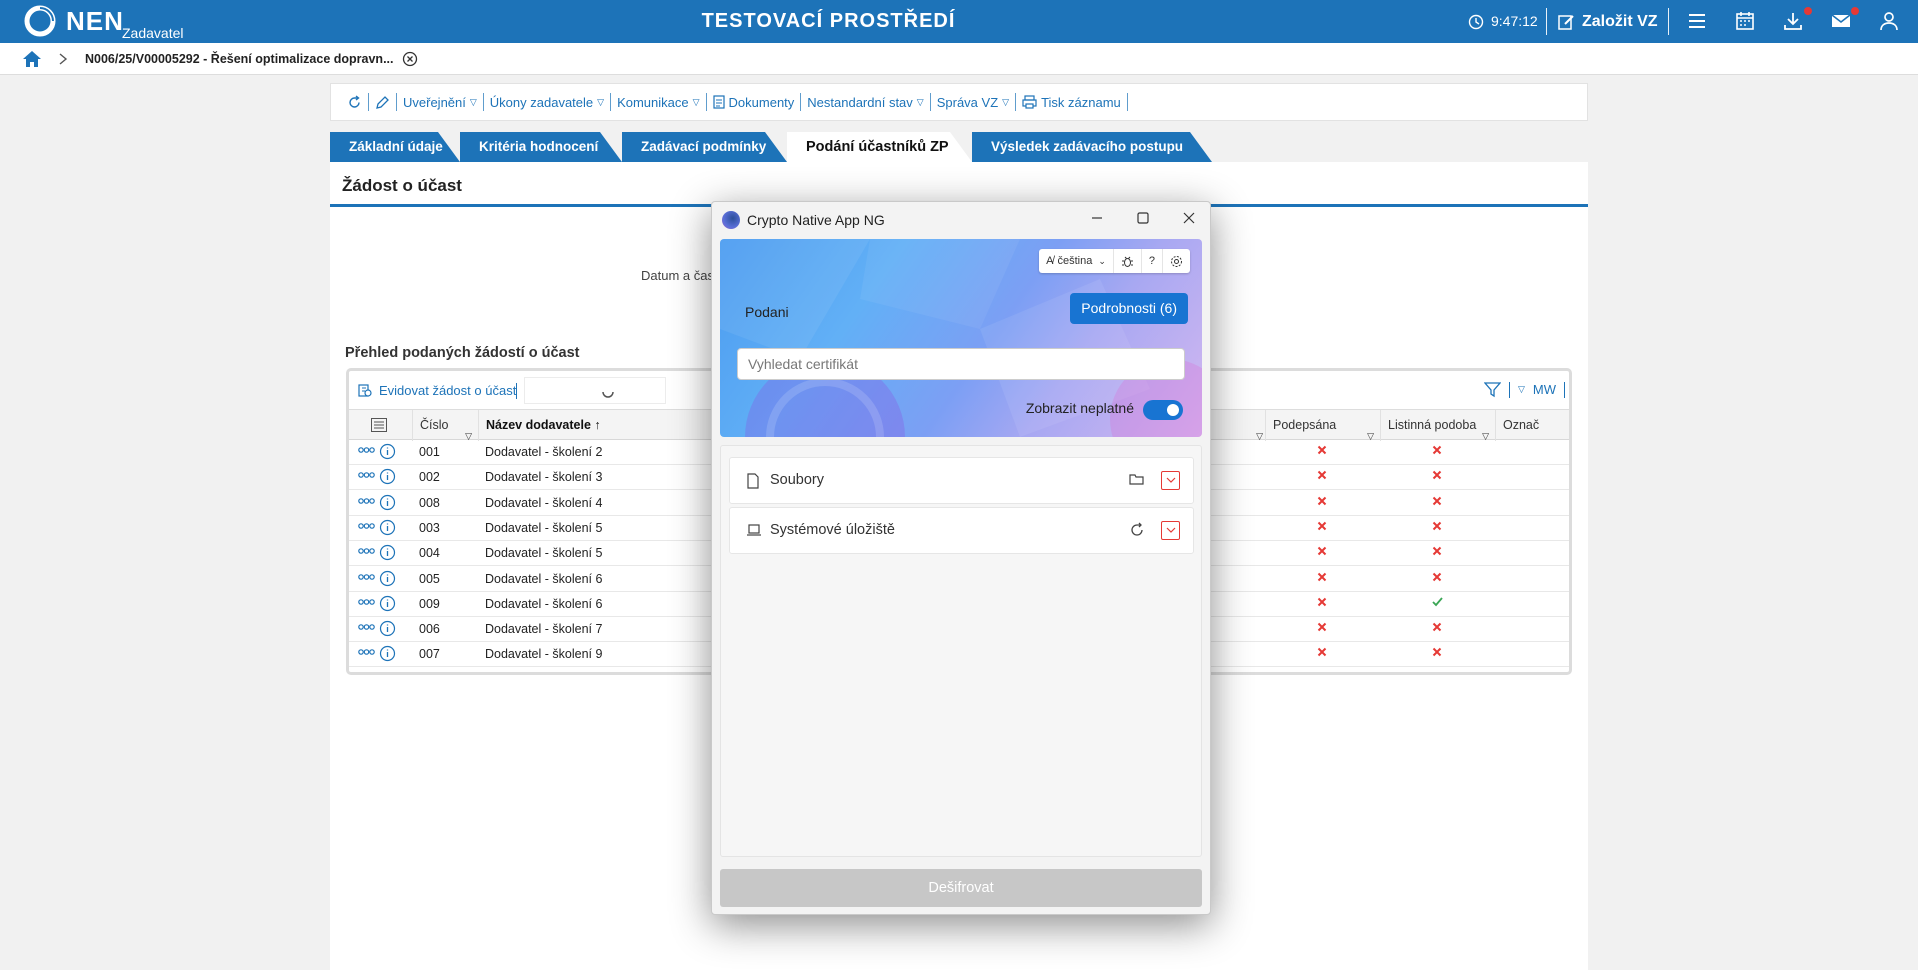  What do you see at coordinates (1607, 21) in the screenshot?
I see `create-vz-button: Založit VZ` at bounding box center [1607, 21].